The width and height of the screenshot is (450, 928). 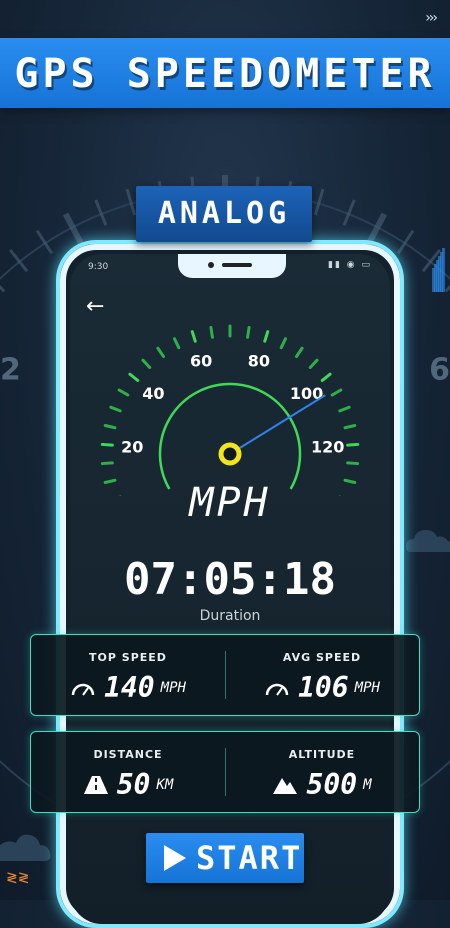 What do you see at coordinates (153, 393) in the screenshot?
I see `gauge-label: 40` at bounding box center [153, 393].